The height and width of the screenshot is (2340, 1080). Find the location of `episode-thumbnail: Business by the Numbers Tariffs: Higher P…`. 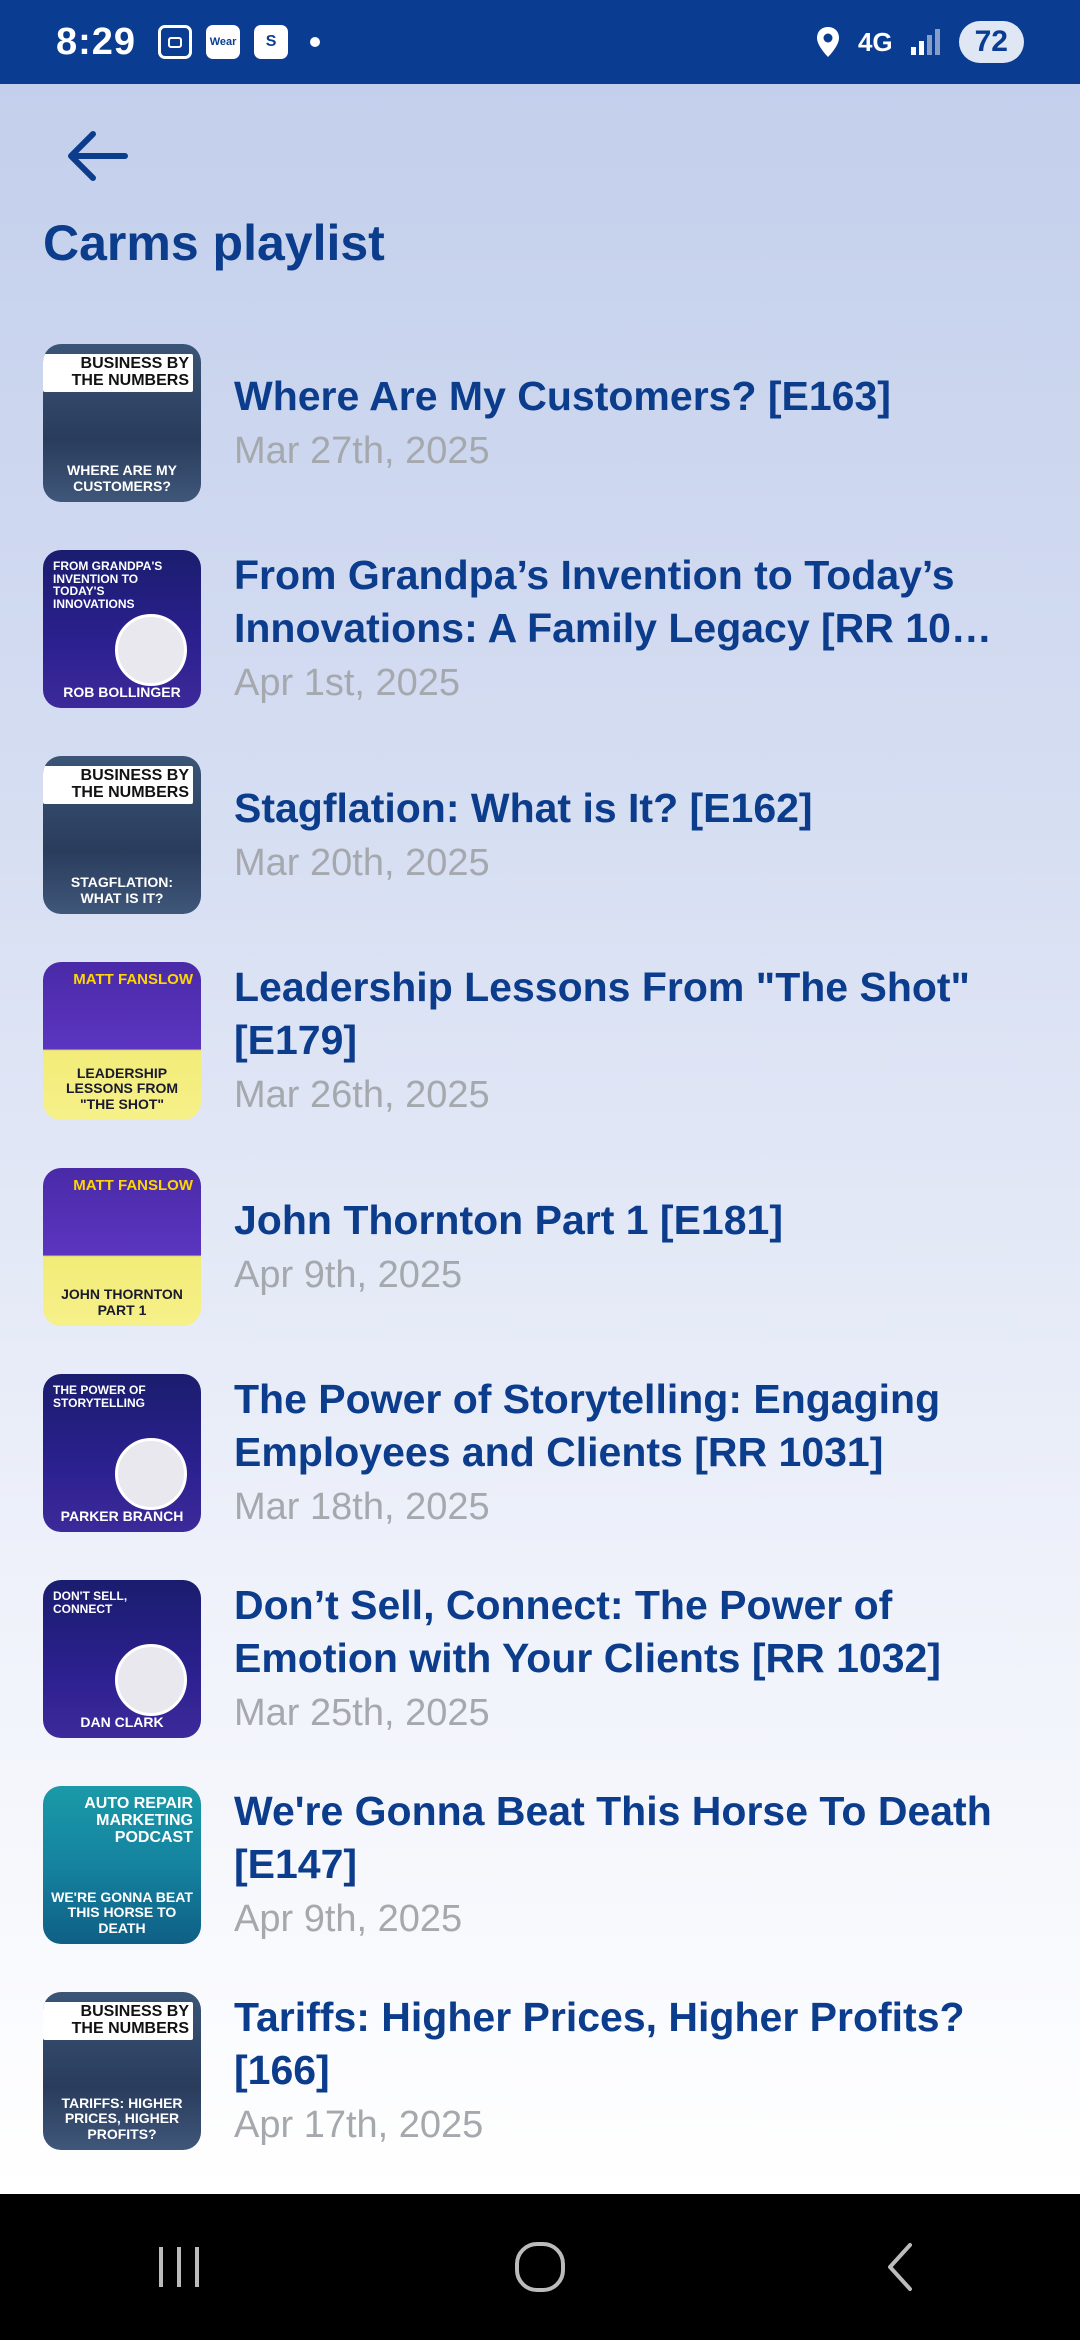

episode-thumbnail: Business by the Numbers Tariffs: Higher P… is located at coordinates (122, 2071).